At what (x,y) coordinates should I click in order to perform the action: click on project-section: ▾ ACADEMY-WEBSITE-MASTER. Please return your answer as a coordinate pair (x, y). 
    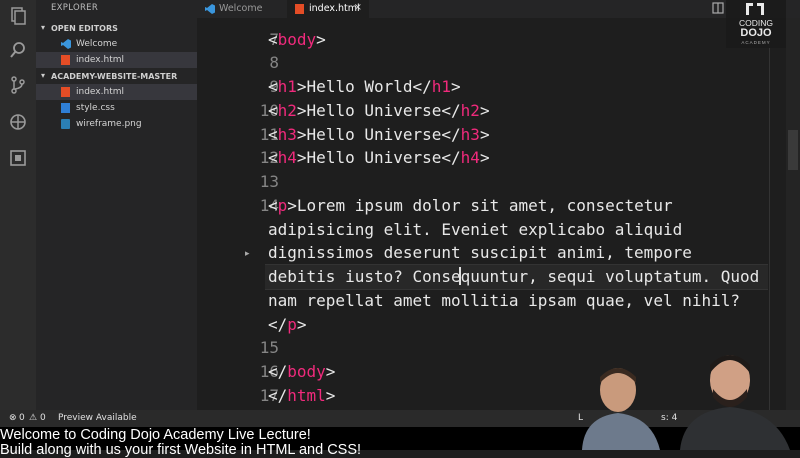
    Looking at the image, I should click on (116, 76).